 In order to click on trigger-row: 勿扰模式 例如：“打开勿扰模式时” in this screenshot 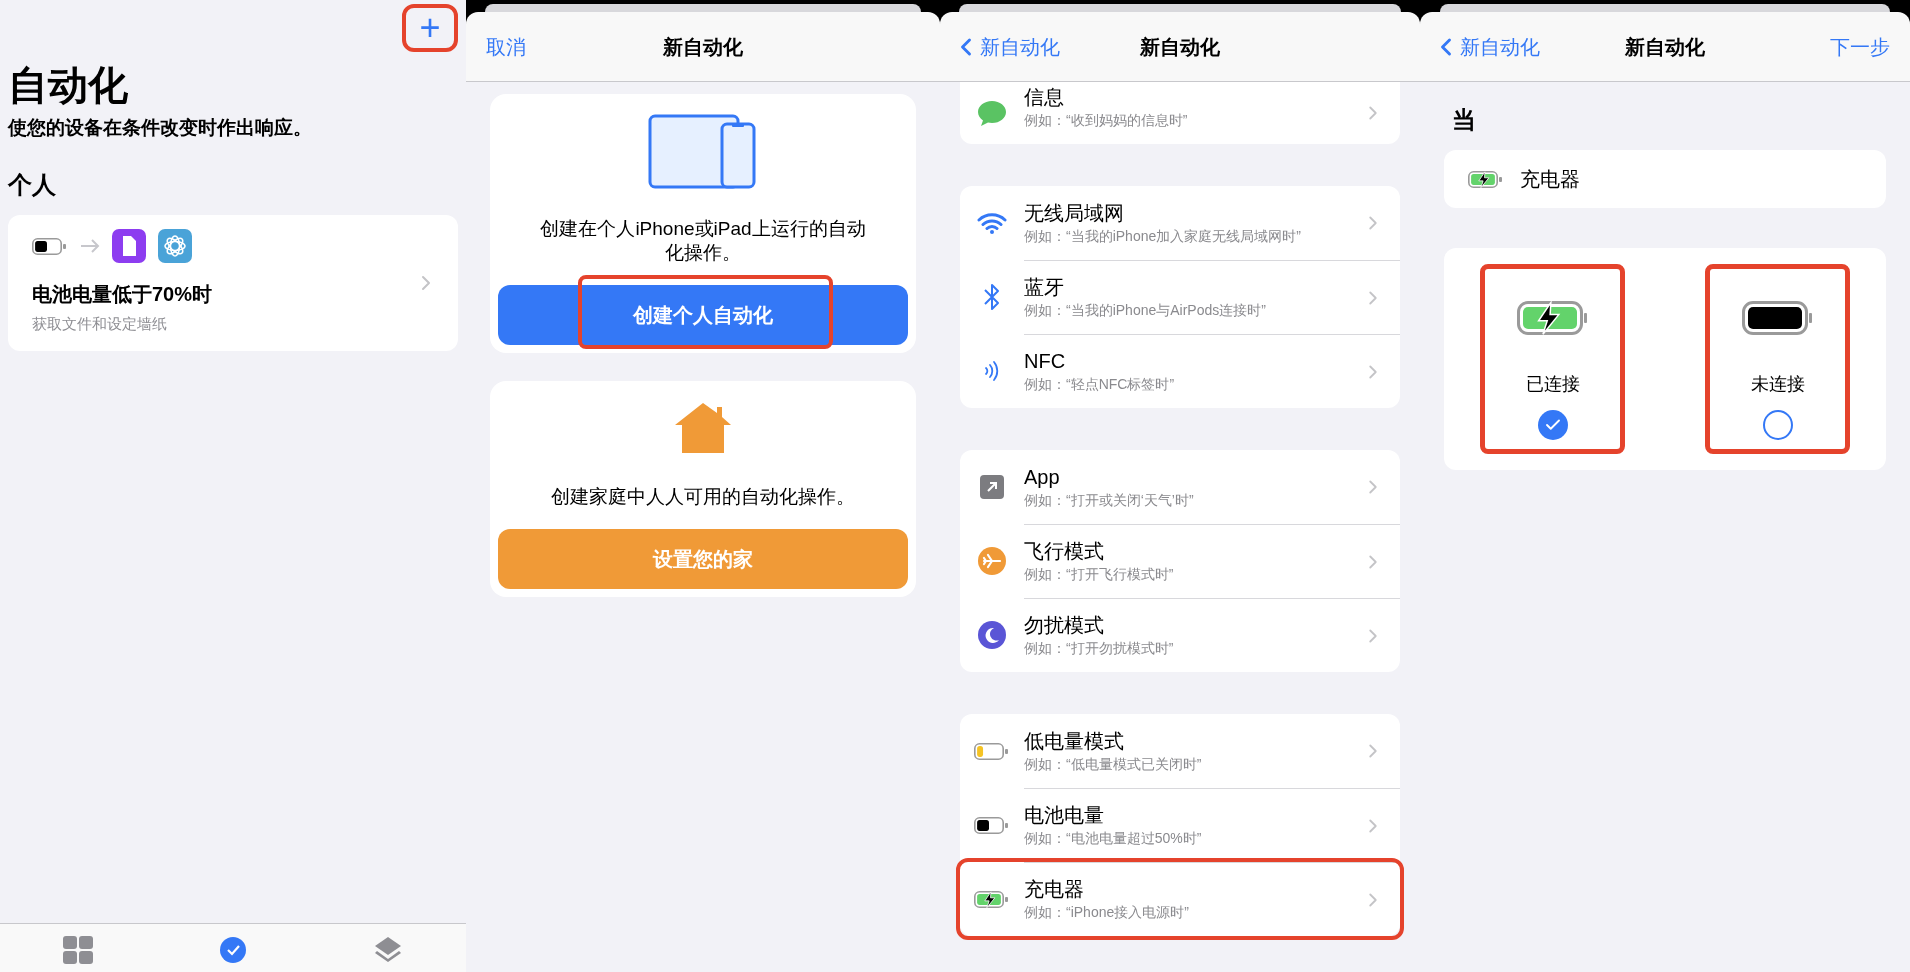, I will do `click(1180, 635)`.